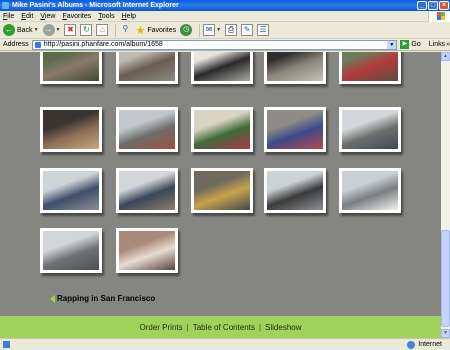  What do you see at coordinates (140, 30) in the screenshot?
I see `star-icon: ★` at bounding box center [140, 30].